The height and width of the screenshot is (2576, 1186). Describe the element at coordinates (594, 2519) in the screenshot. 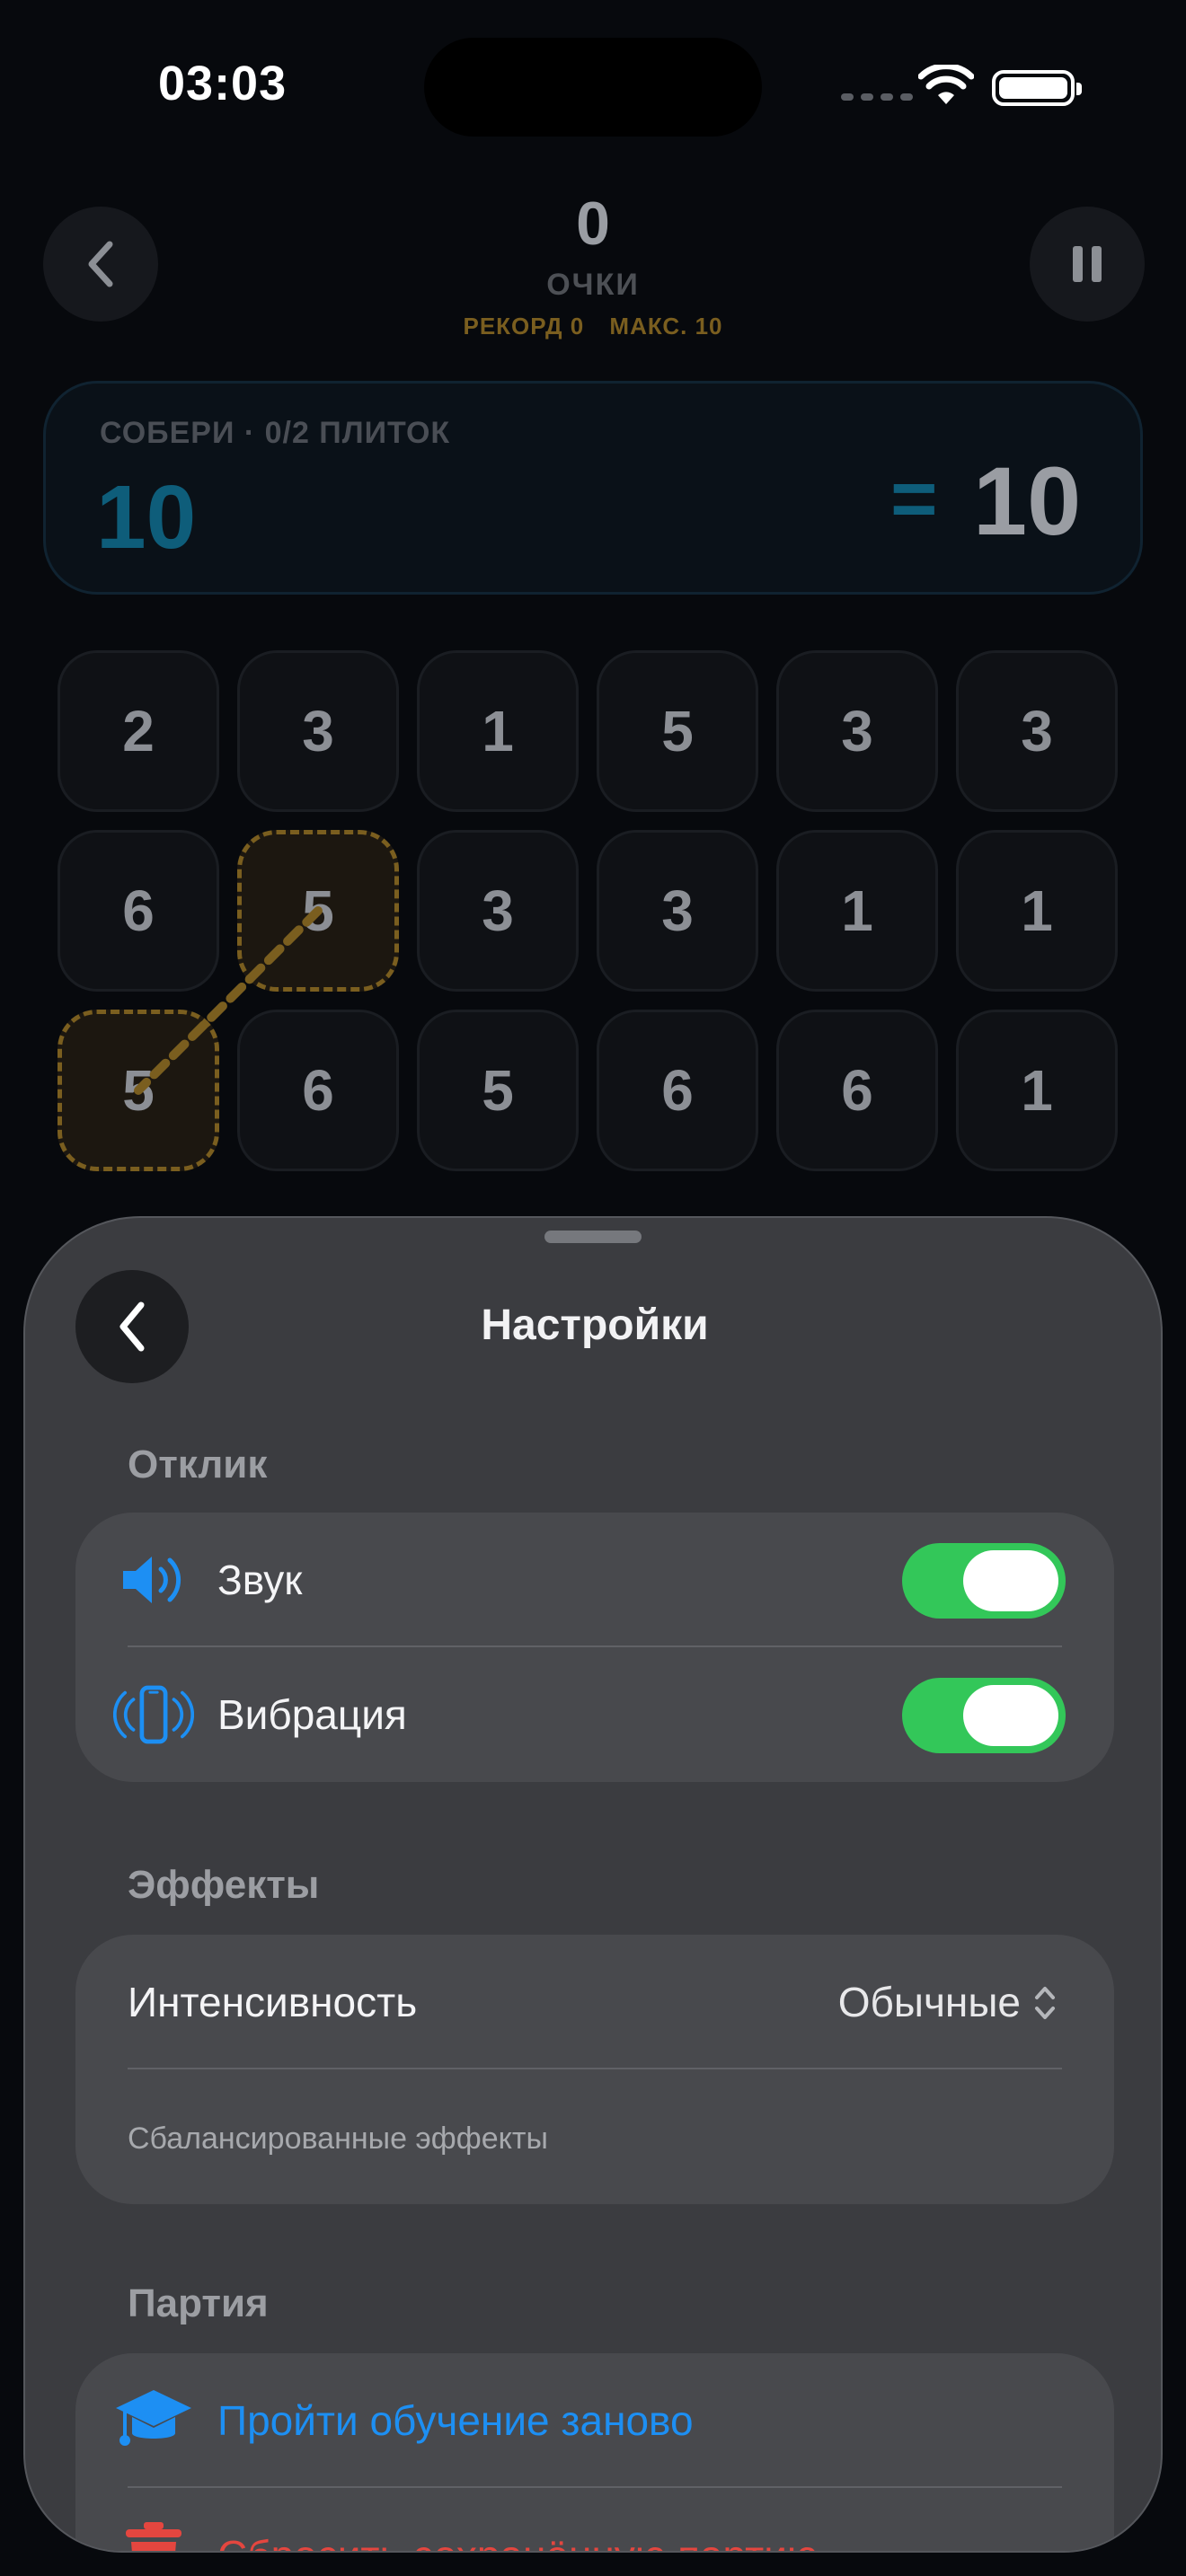

I see `reset-game-row: Сбросить сохранённую партию` at that location.